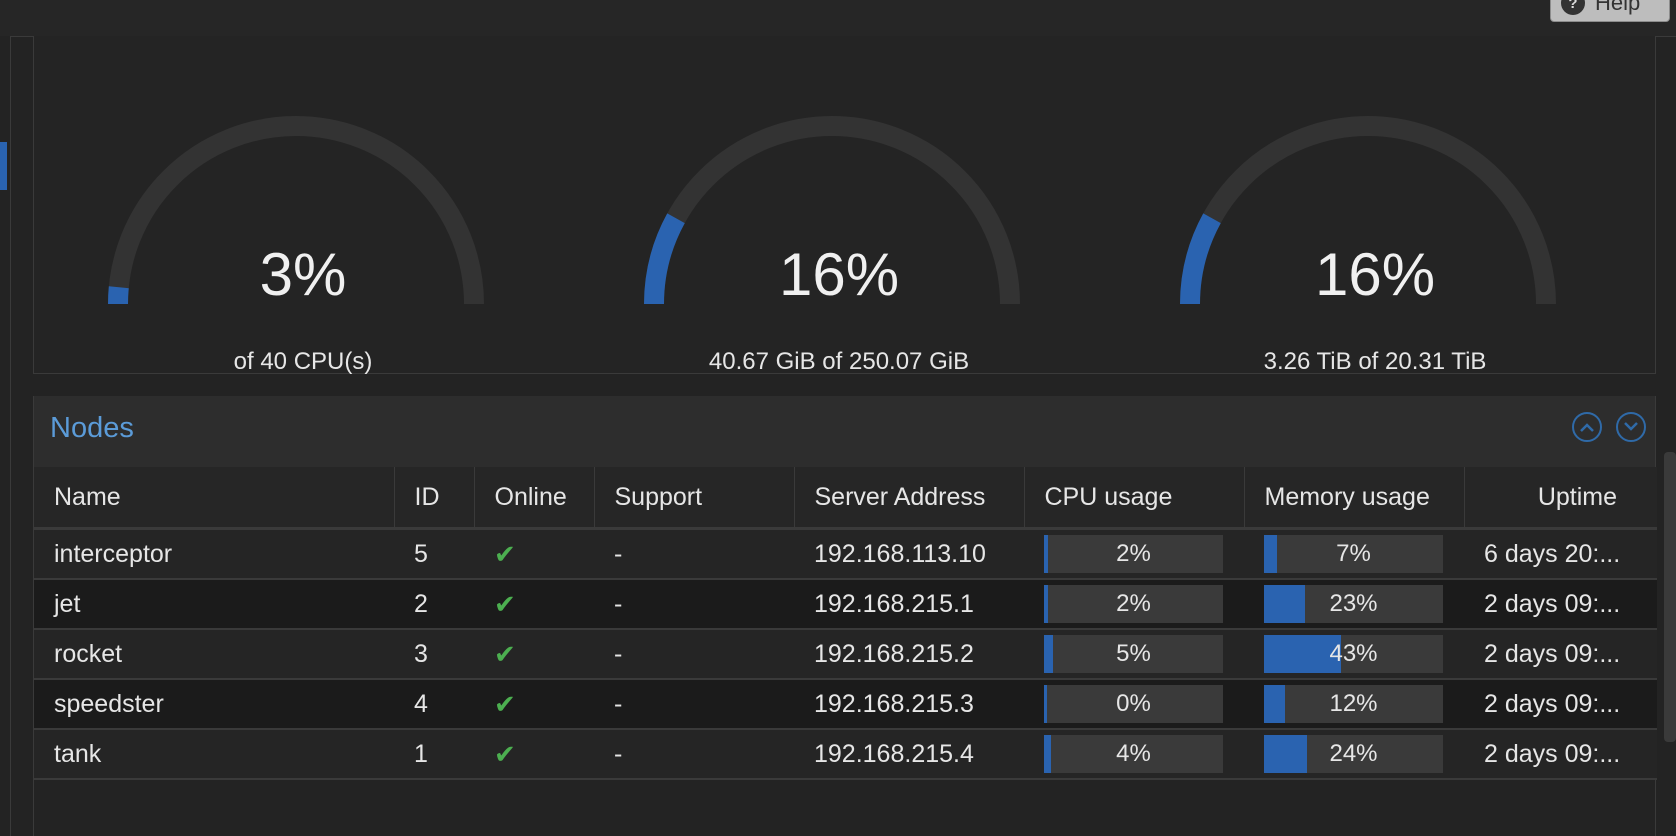 The width and height of the screenshot is (1676, 836). I want to click on node-memory-cell: 12%, so click(1354, 704).